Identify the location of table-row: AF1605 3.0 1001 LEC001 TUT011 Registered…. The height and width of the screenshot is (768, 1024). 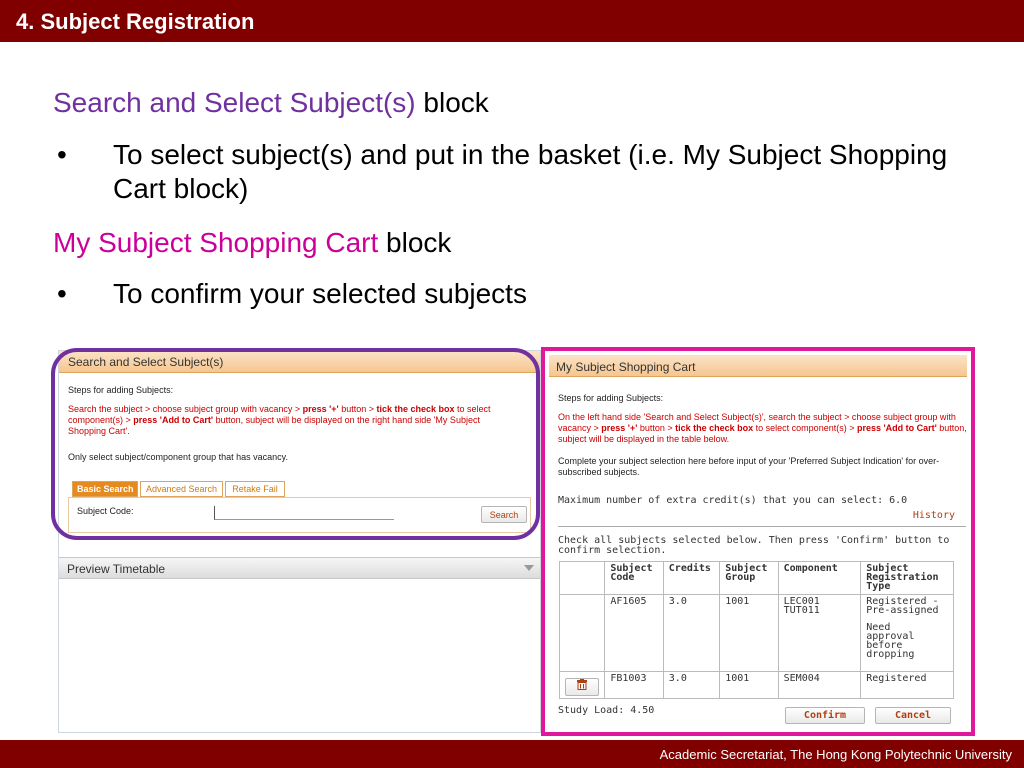
(756, 633).